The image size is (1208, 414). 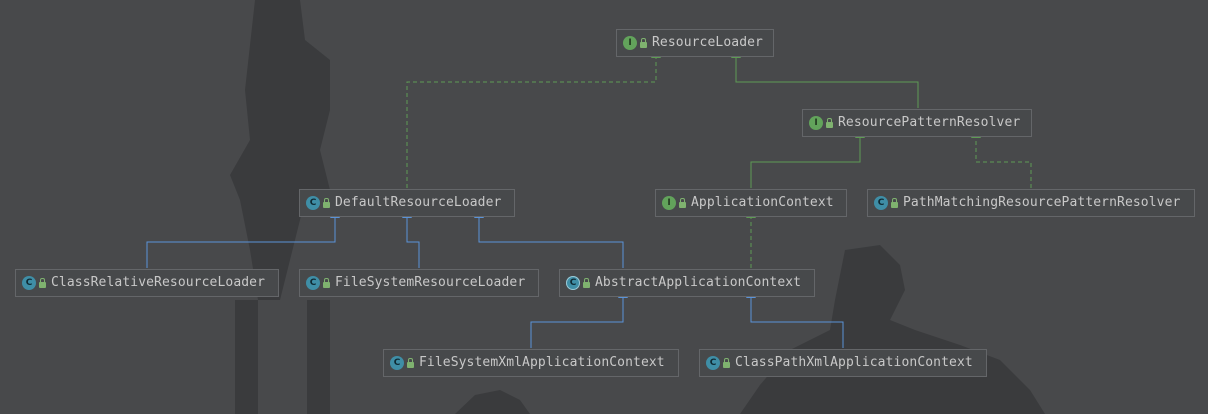 I want to click on node-class-relative-resource-loader: C ClassRelativeResourceLoader, so click(x=147, y=283).